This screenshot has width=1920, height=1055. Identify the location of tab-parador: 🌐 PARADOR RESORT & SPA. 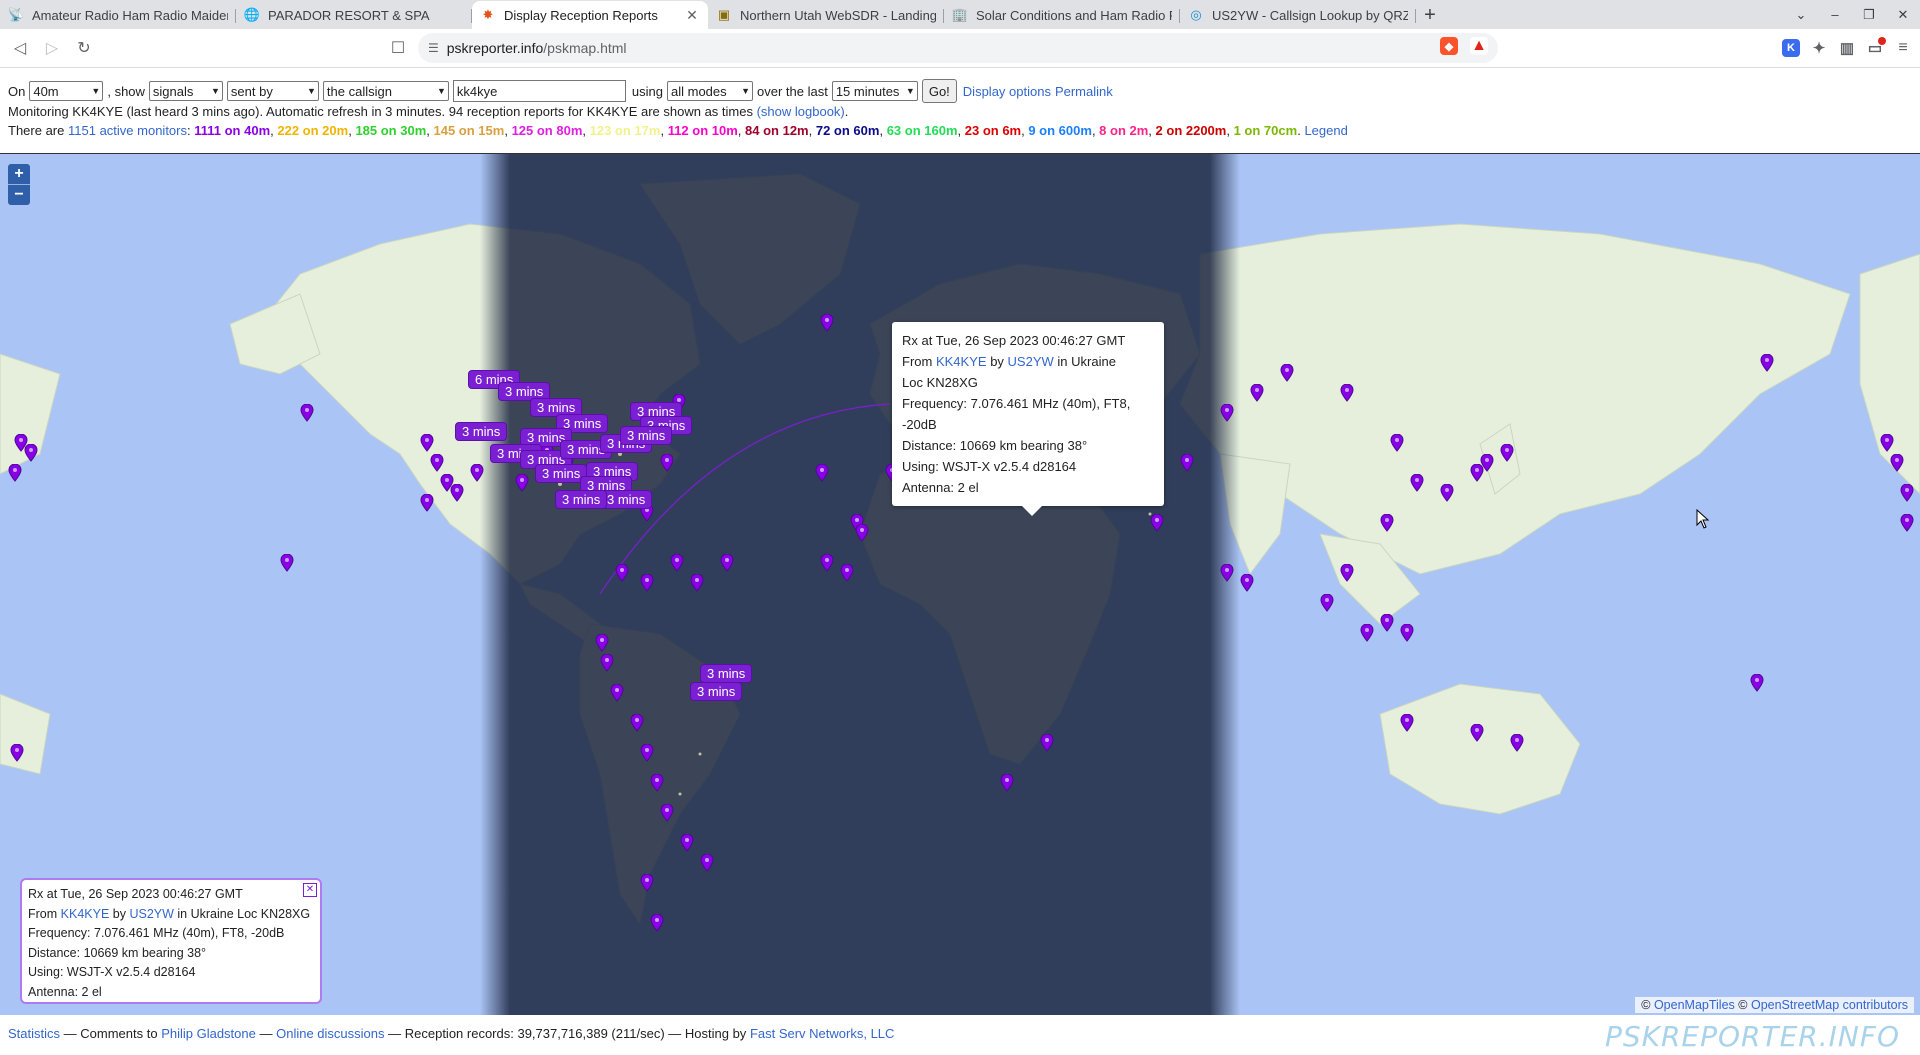
(354, 15).